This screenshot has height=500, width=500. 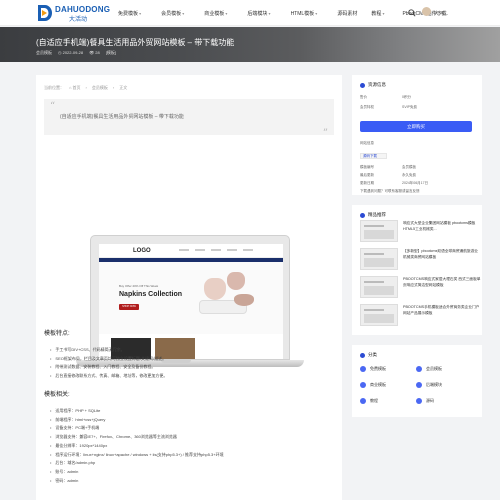 What do you see at coordinates (373, 85) in the screenshot?
I see `resource-card-title: 资源信息` at bounding box center [373, 85].